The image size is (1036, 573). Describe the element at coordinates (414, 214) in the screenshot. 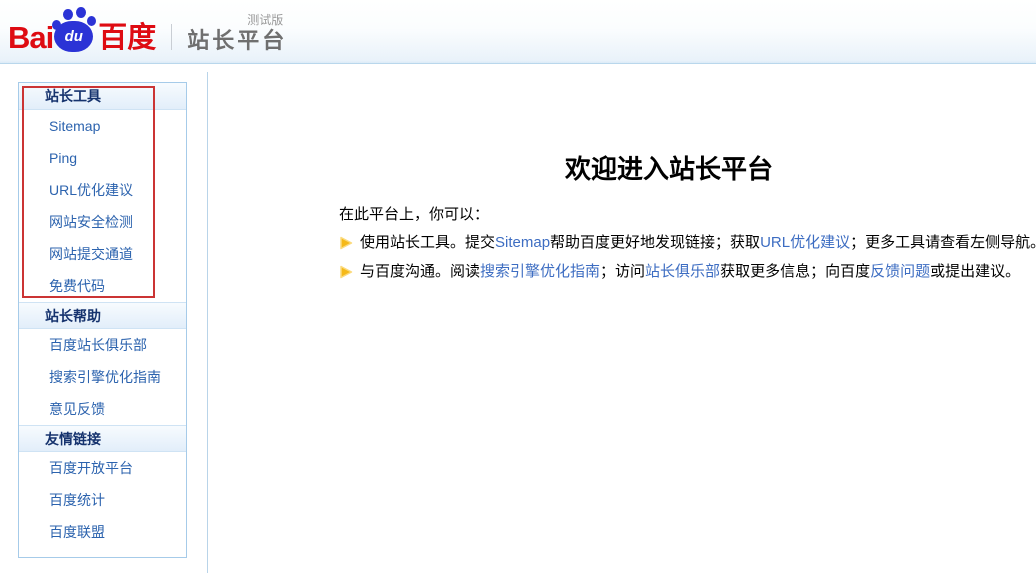

I see `intro-text: 在此平台上，你可以：` at that location.